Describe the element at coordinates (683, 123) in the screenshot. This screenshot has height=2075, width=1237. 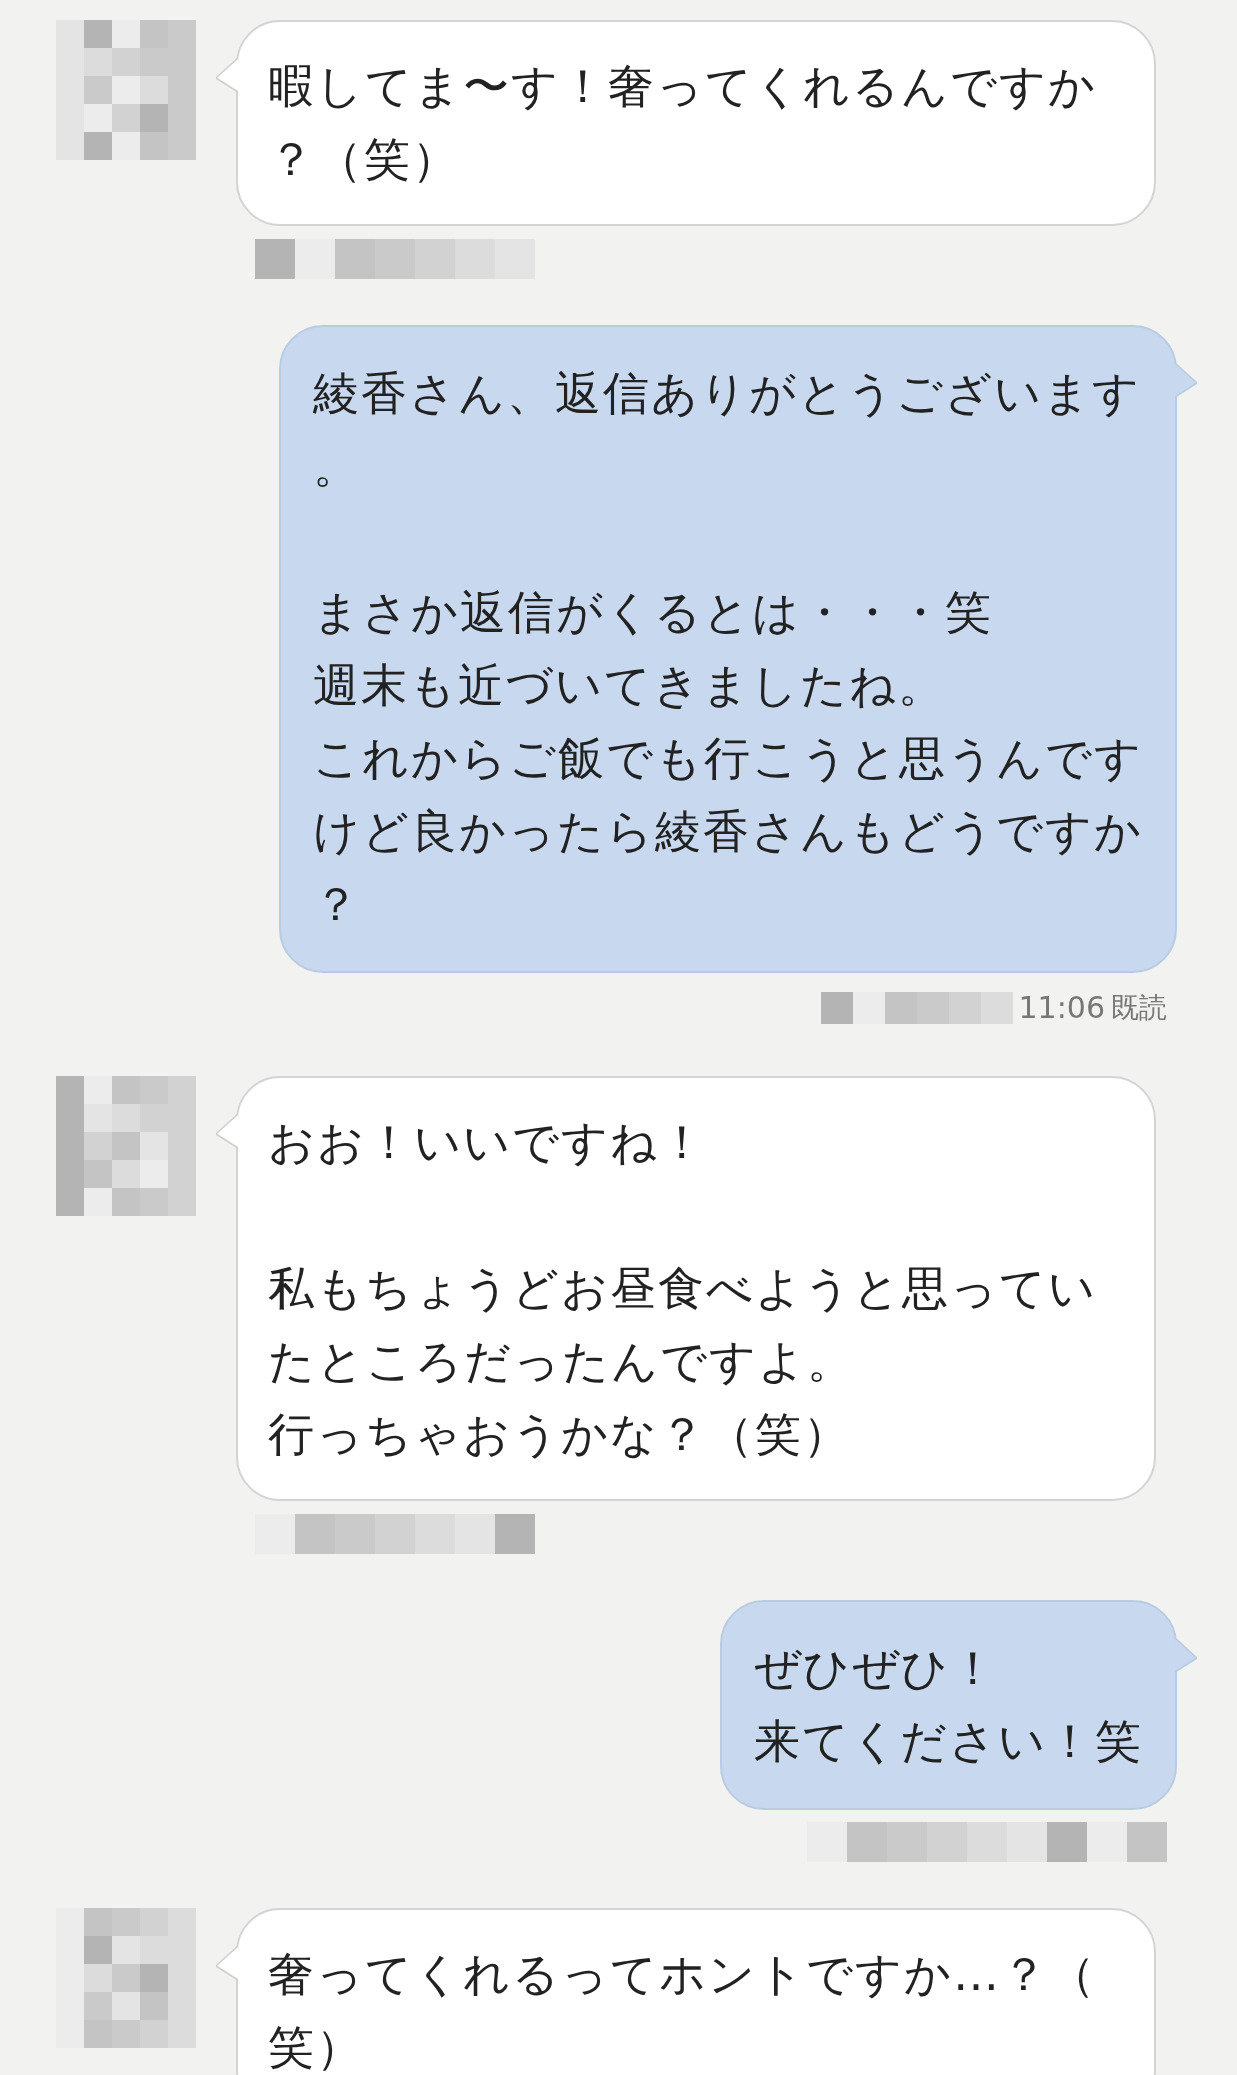
I see `message-text: 暇してま〜す！奢ってくれるんですか ？（笑）` at that location.